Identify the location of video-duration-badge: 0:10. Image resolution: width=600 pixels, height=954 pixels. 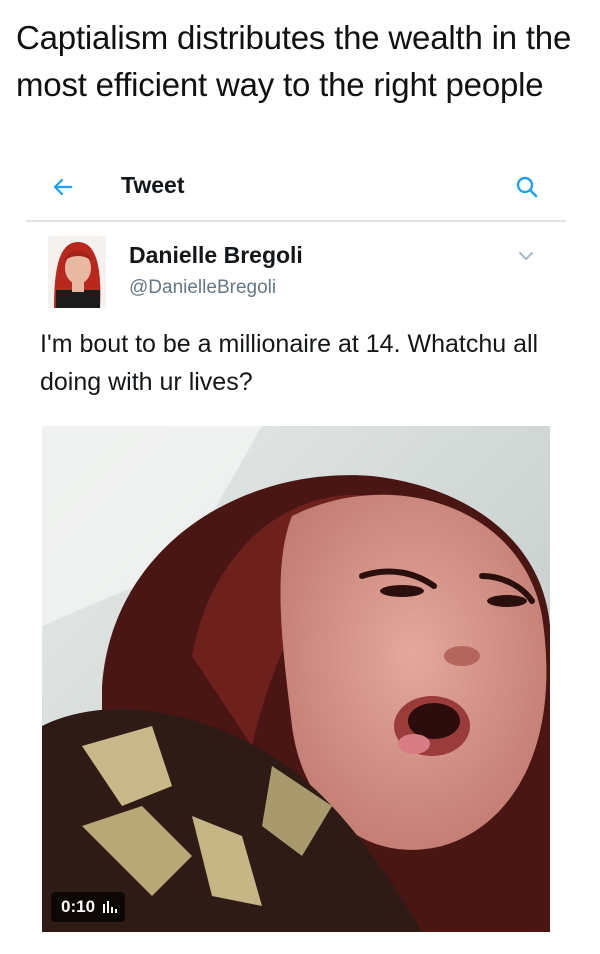
(88, 907).